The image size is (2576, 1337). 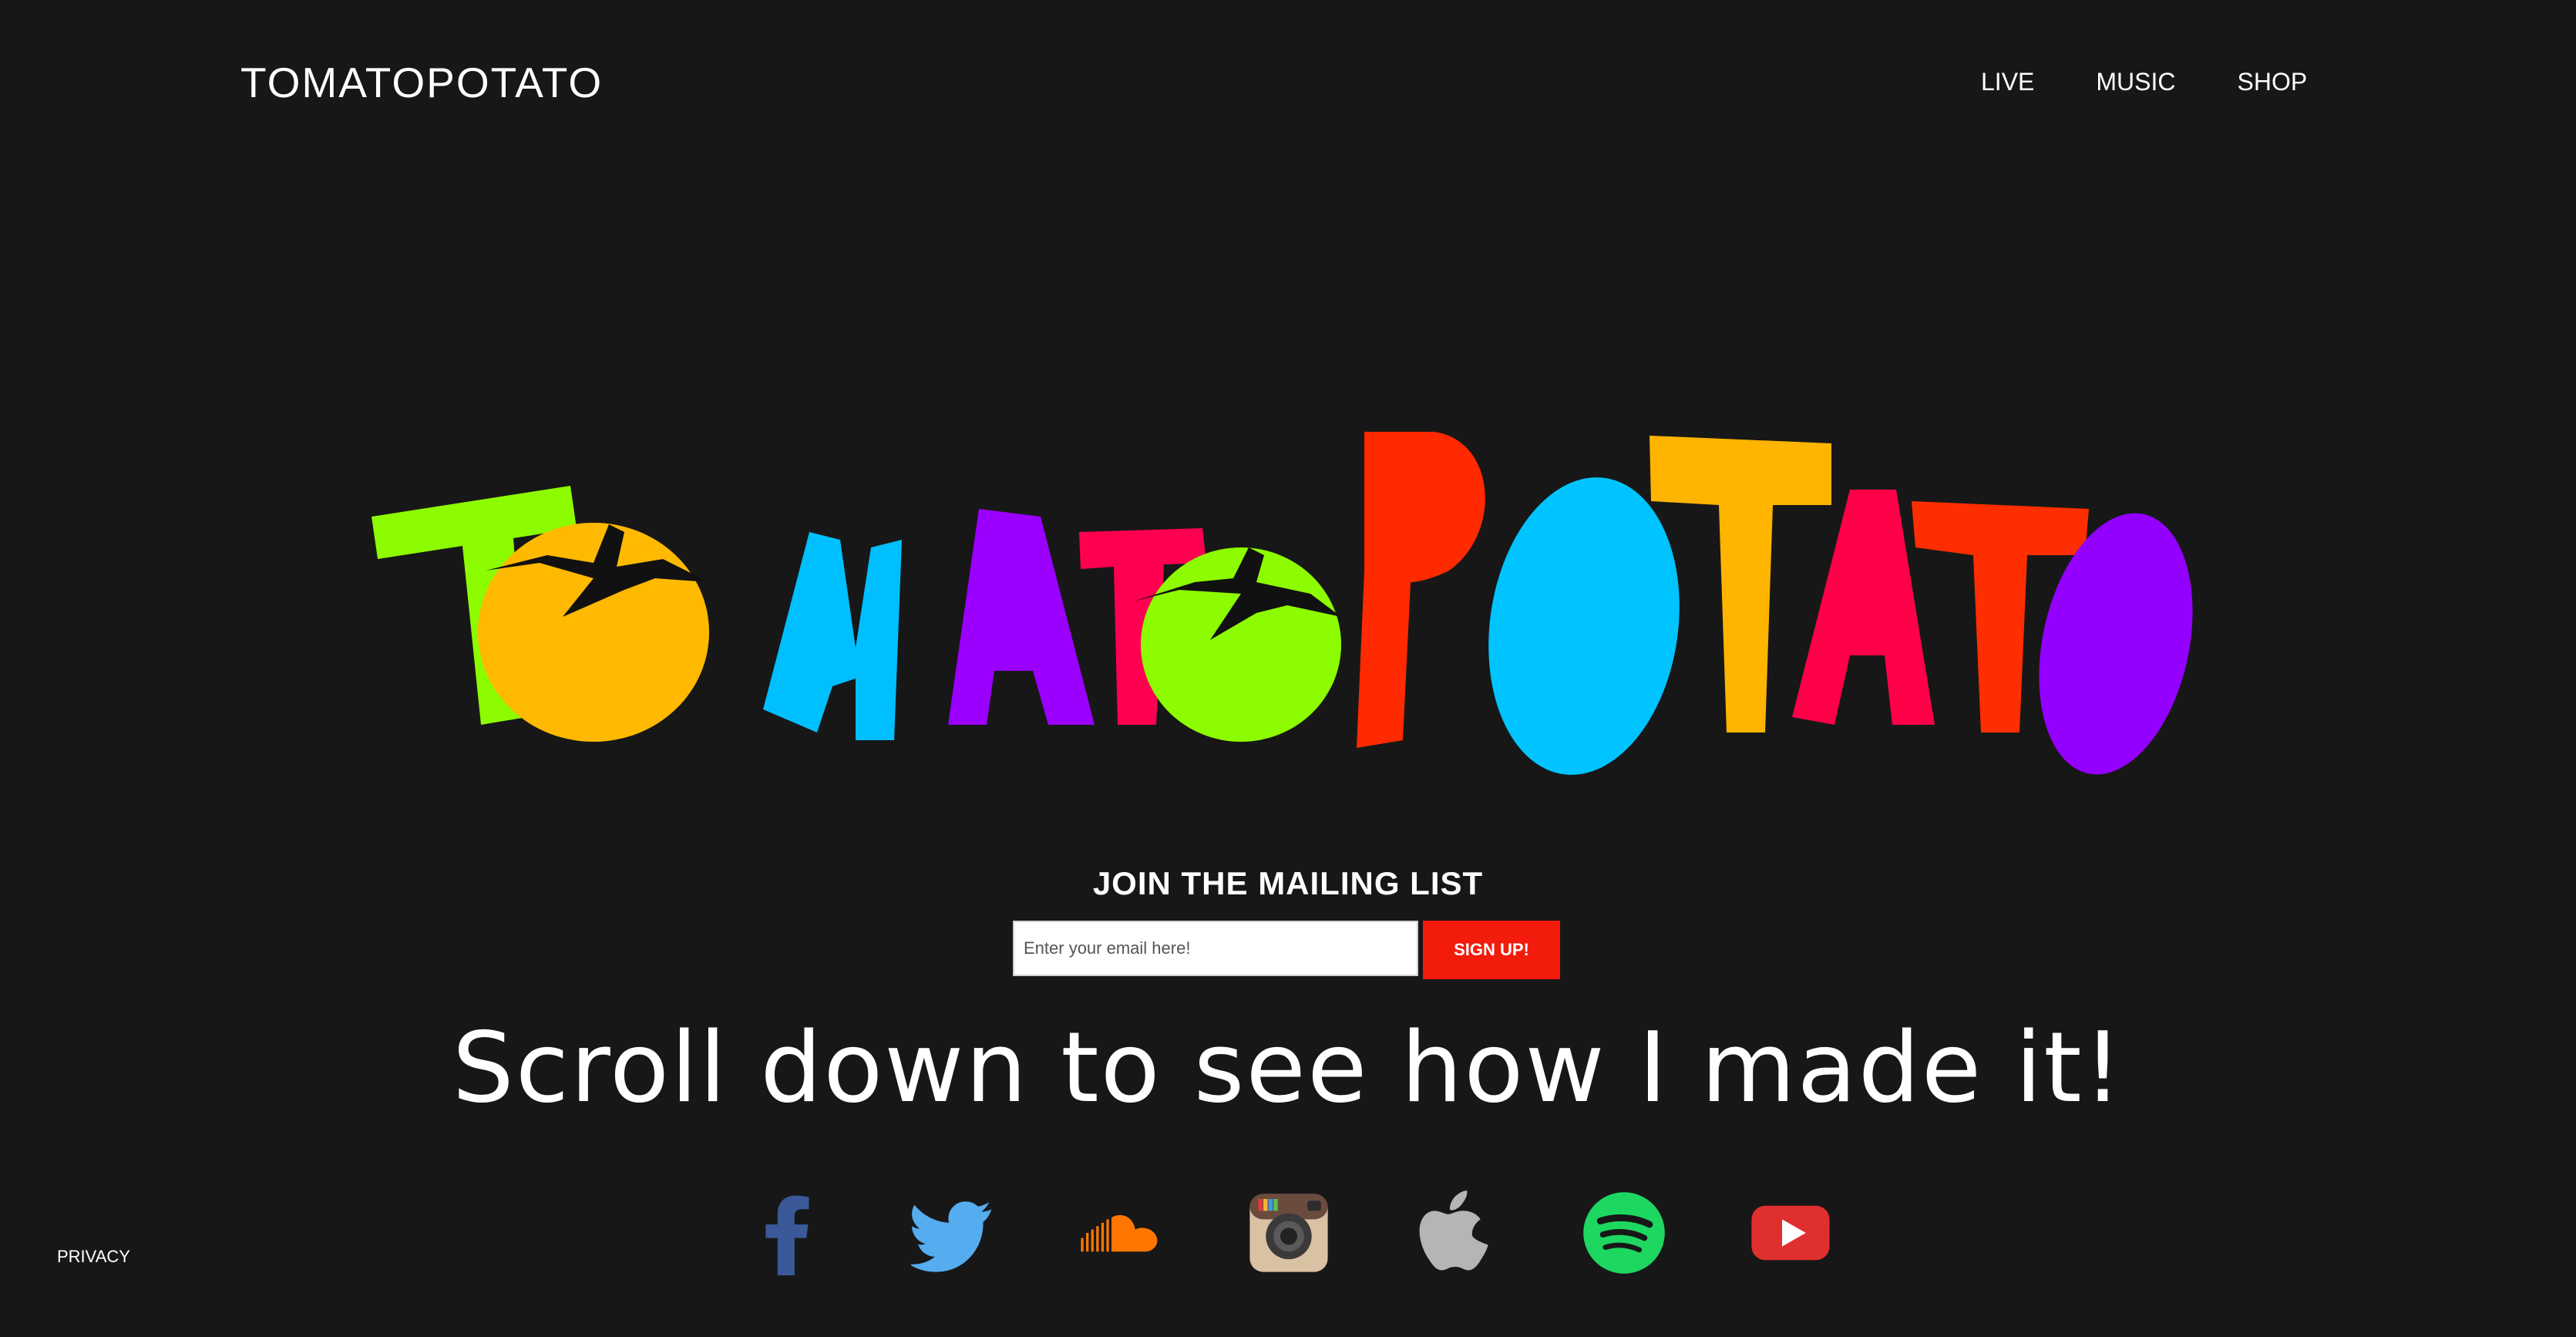 What do you see at coordinates (2272, 82) in the screenshot?
I see `nav-shop: SHOP` at bounding box center [2272, 82].